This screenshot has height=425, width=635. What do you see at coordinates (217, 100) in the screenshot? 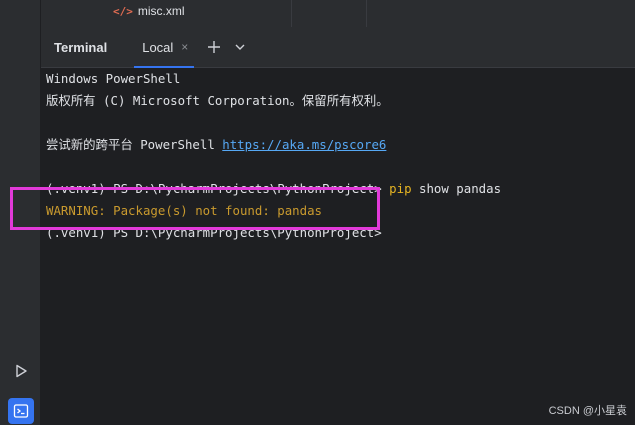
I see `terminal-line: 版权所有 (C) Microsoft Corporation。保留所有权利。` at bounding box center [217, 100].